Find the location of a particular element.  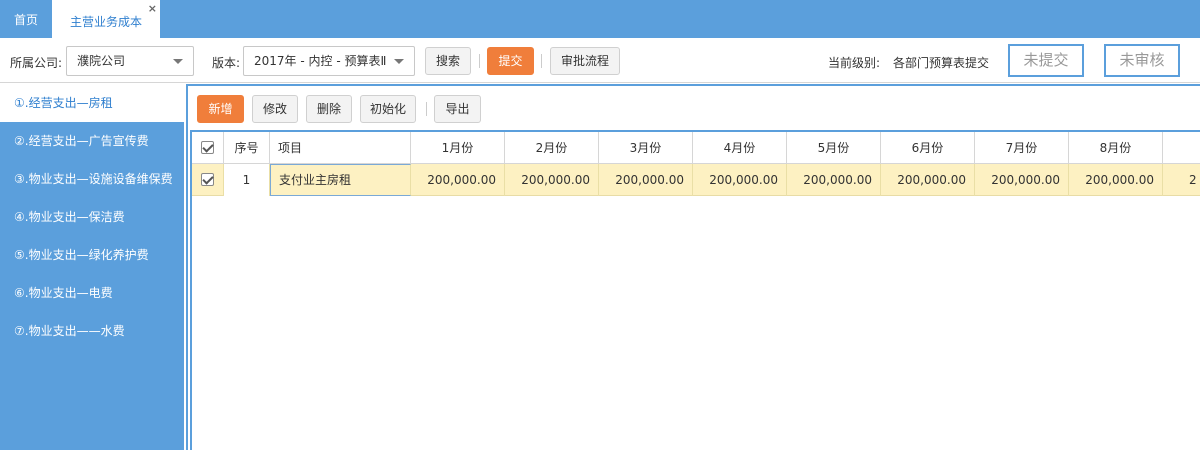

sidebar-item-greening: ⑤.物业支出—绿化养护费 is located at coordinates (92, 255).